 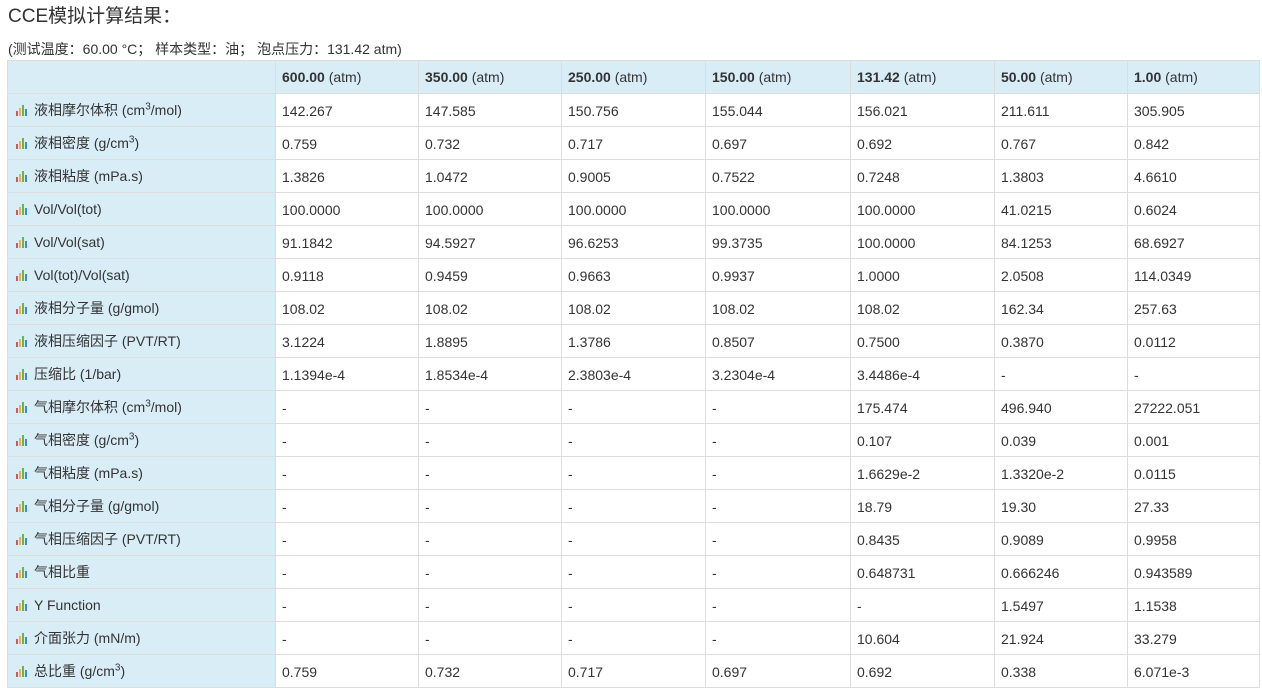 What do you see at coordinates (633, 110) in the screenshot?
I see `table-cell: 150.756` at bounding box center [633, 110].